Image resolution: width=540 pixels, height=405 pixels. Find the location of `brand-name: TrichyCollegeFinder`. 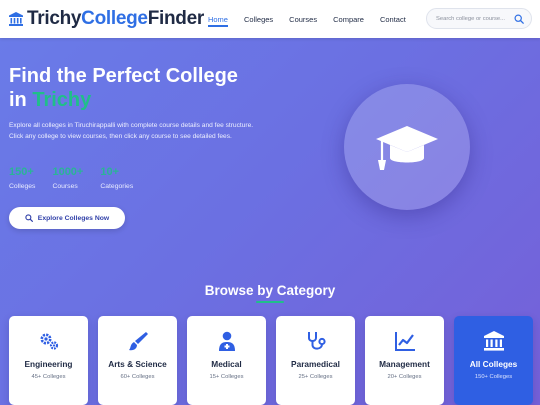

brand-name: TrichyCollegeFinder is located at coordinates (115, 19).